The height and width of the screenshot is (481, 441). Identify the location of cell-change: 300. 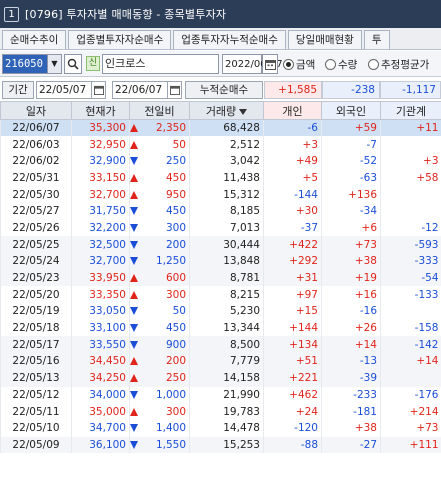
(159, 411).